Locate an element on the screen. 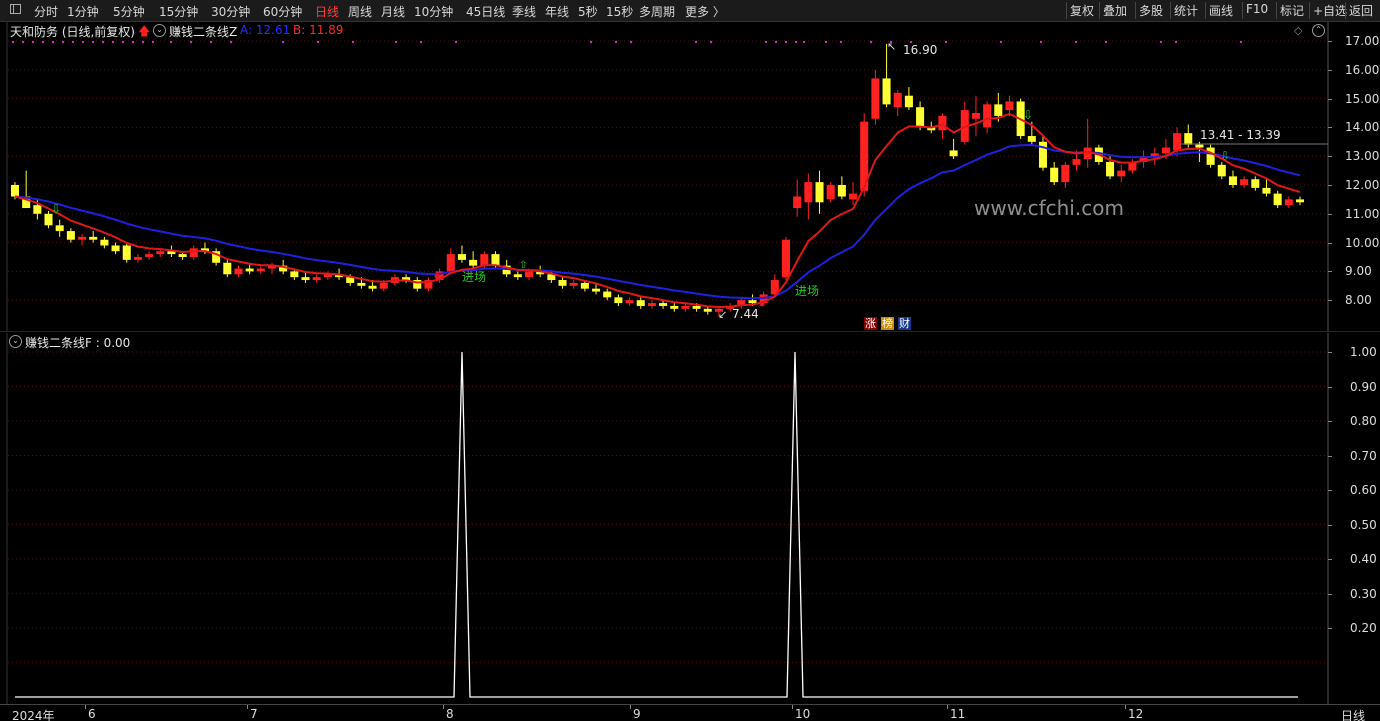 The width and height of the screenshot is (1380, 721). toolbar-button-0: 复权 is located at coordinates (1082, 10).